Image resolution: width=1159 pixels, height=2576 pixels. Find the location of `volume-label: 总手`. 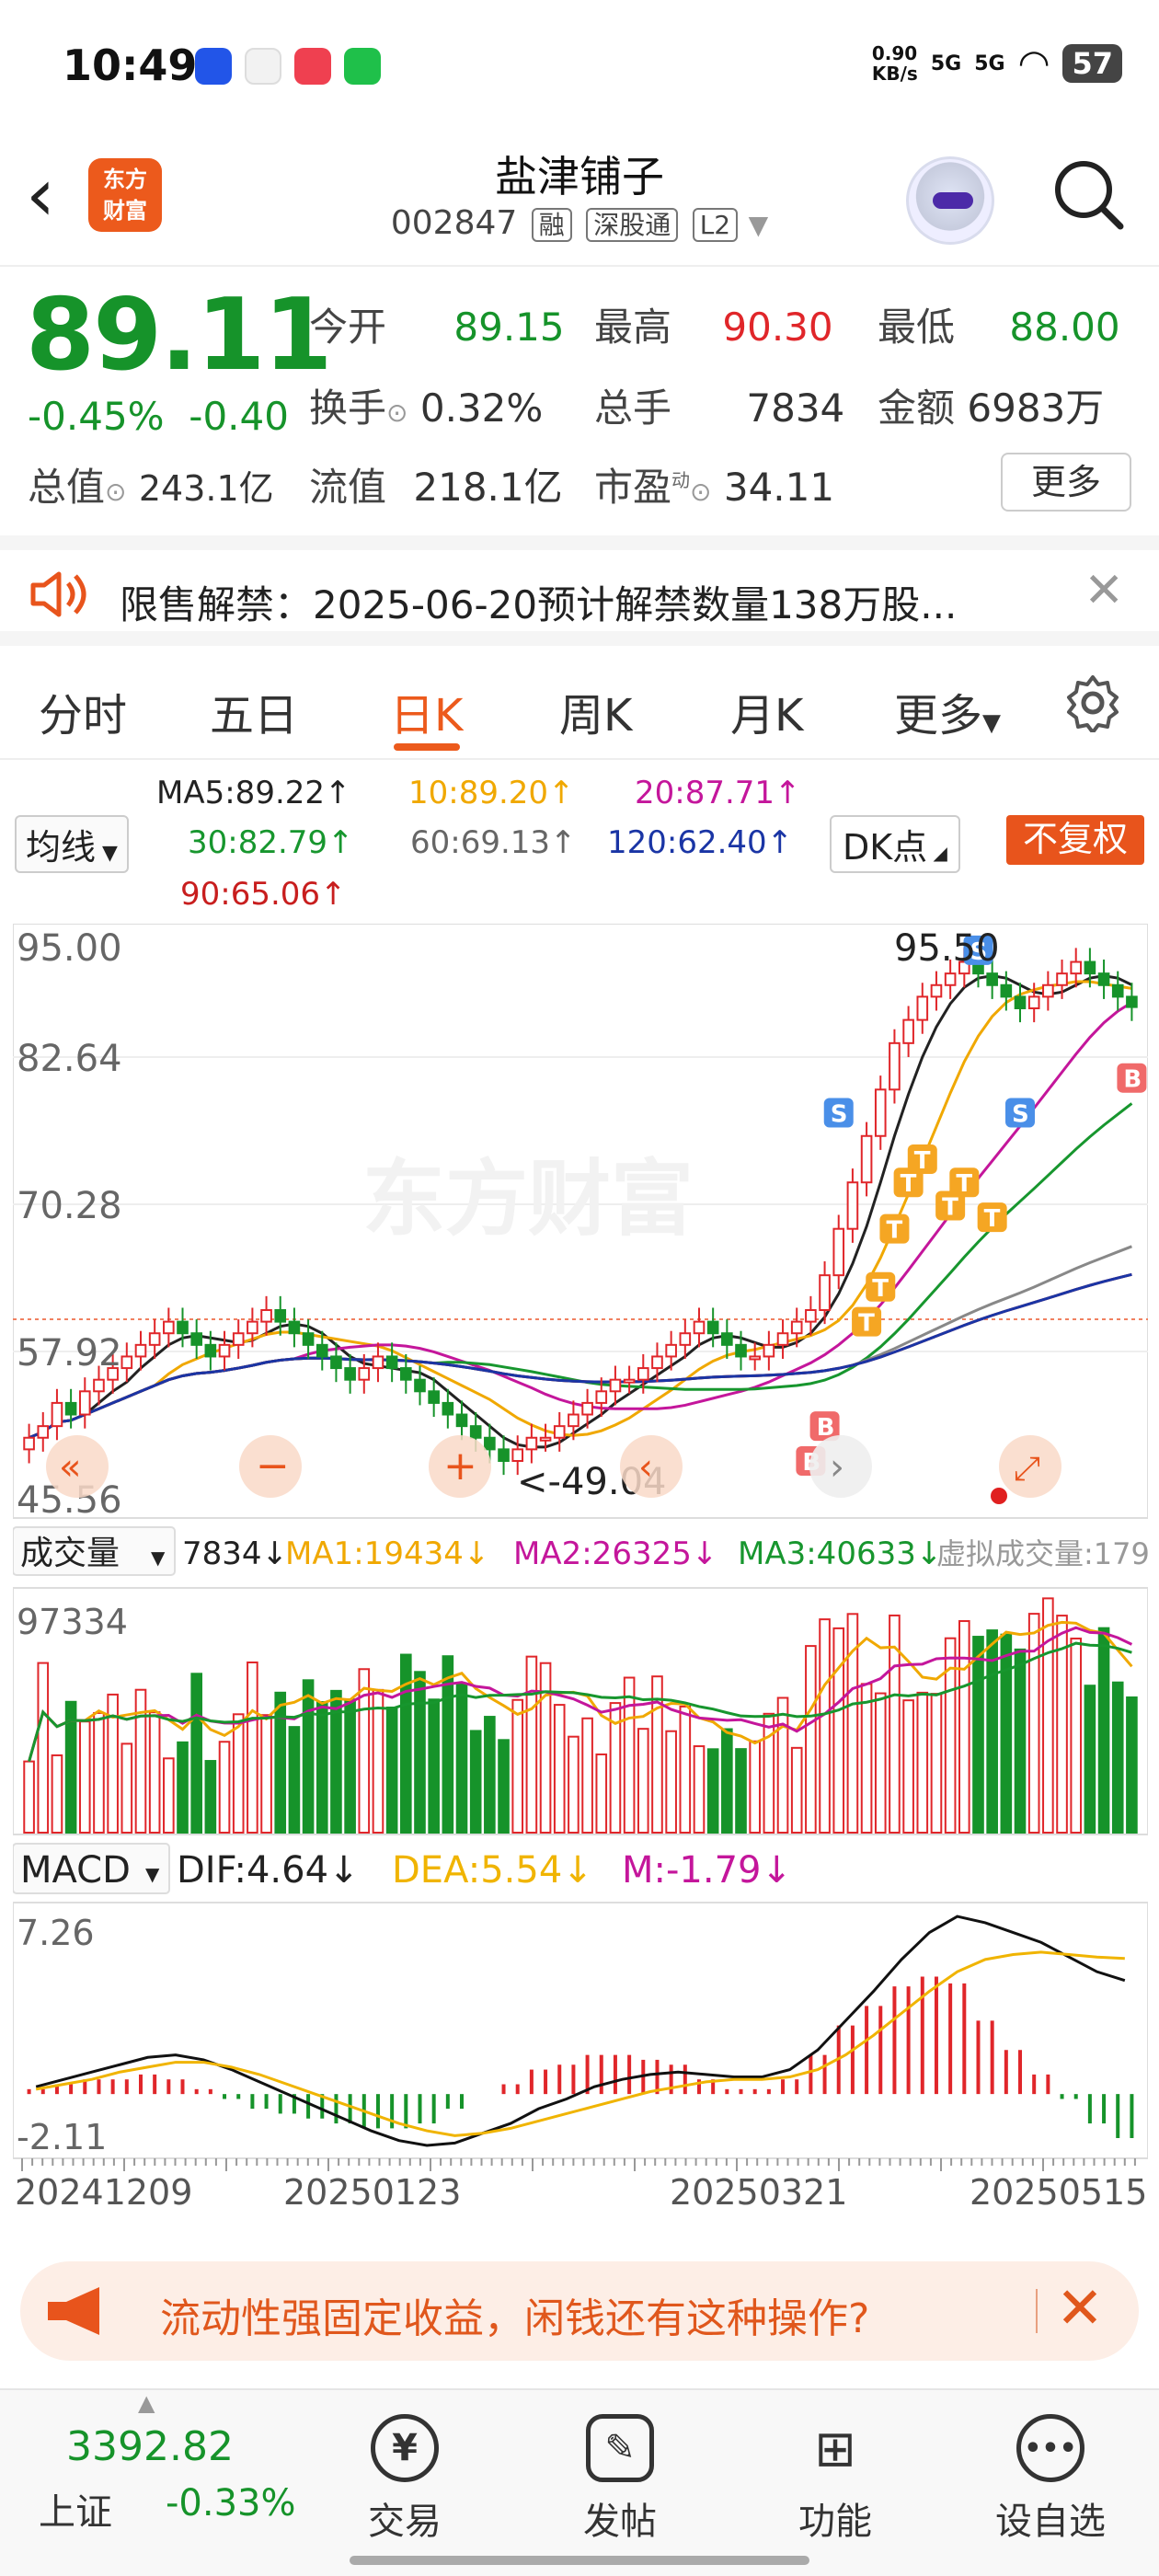

volume-label: 总手 is located at coordinates (633, 408).